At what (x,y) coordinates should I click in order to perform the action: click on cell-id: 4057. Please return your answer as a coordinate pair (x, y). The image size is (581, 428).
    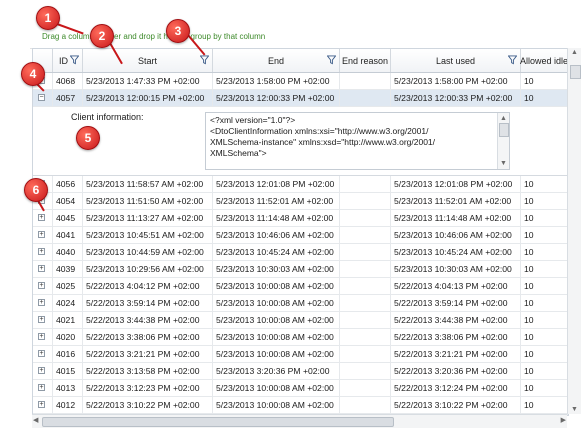
    Looking at the image, I should click on (68, 98).